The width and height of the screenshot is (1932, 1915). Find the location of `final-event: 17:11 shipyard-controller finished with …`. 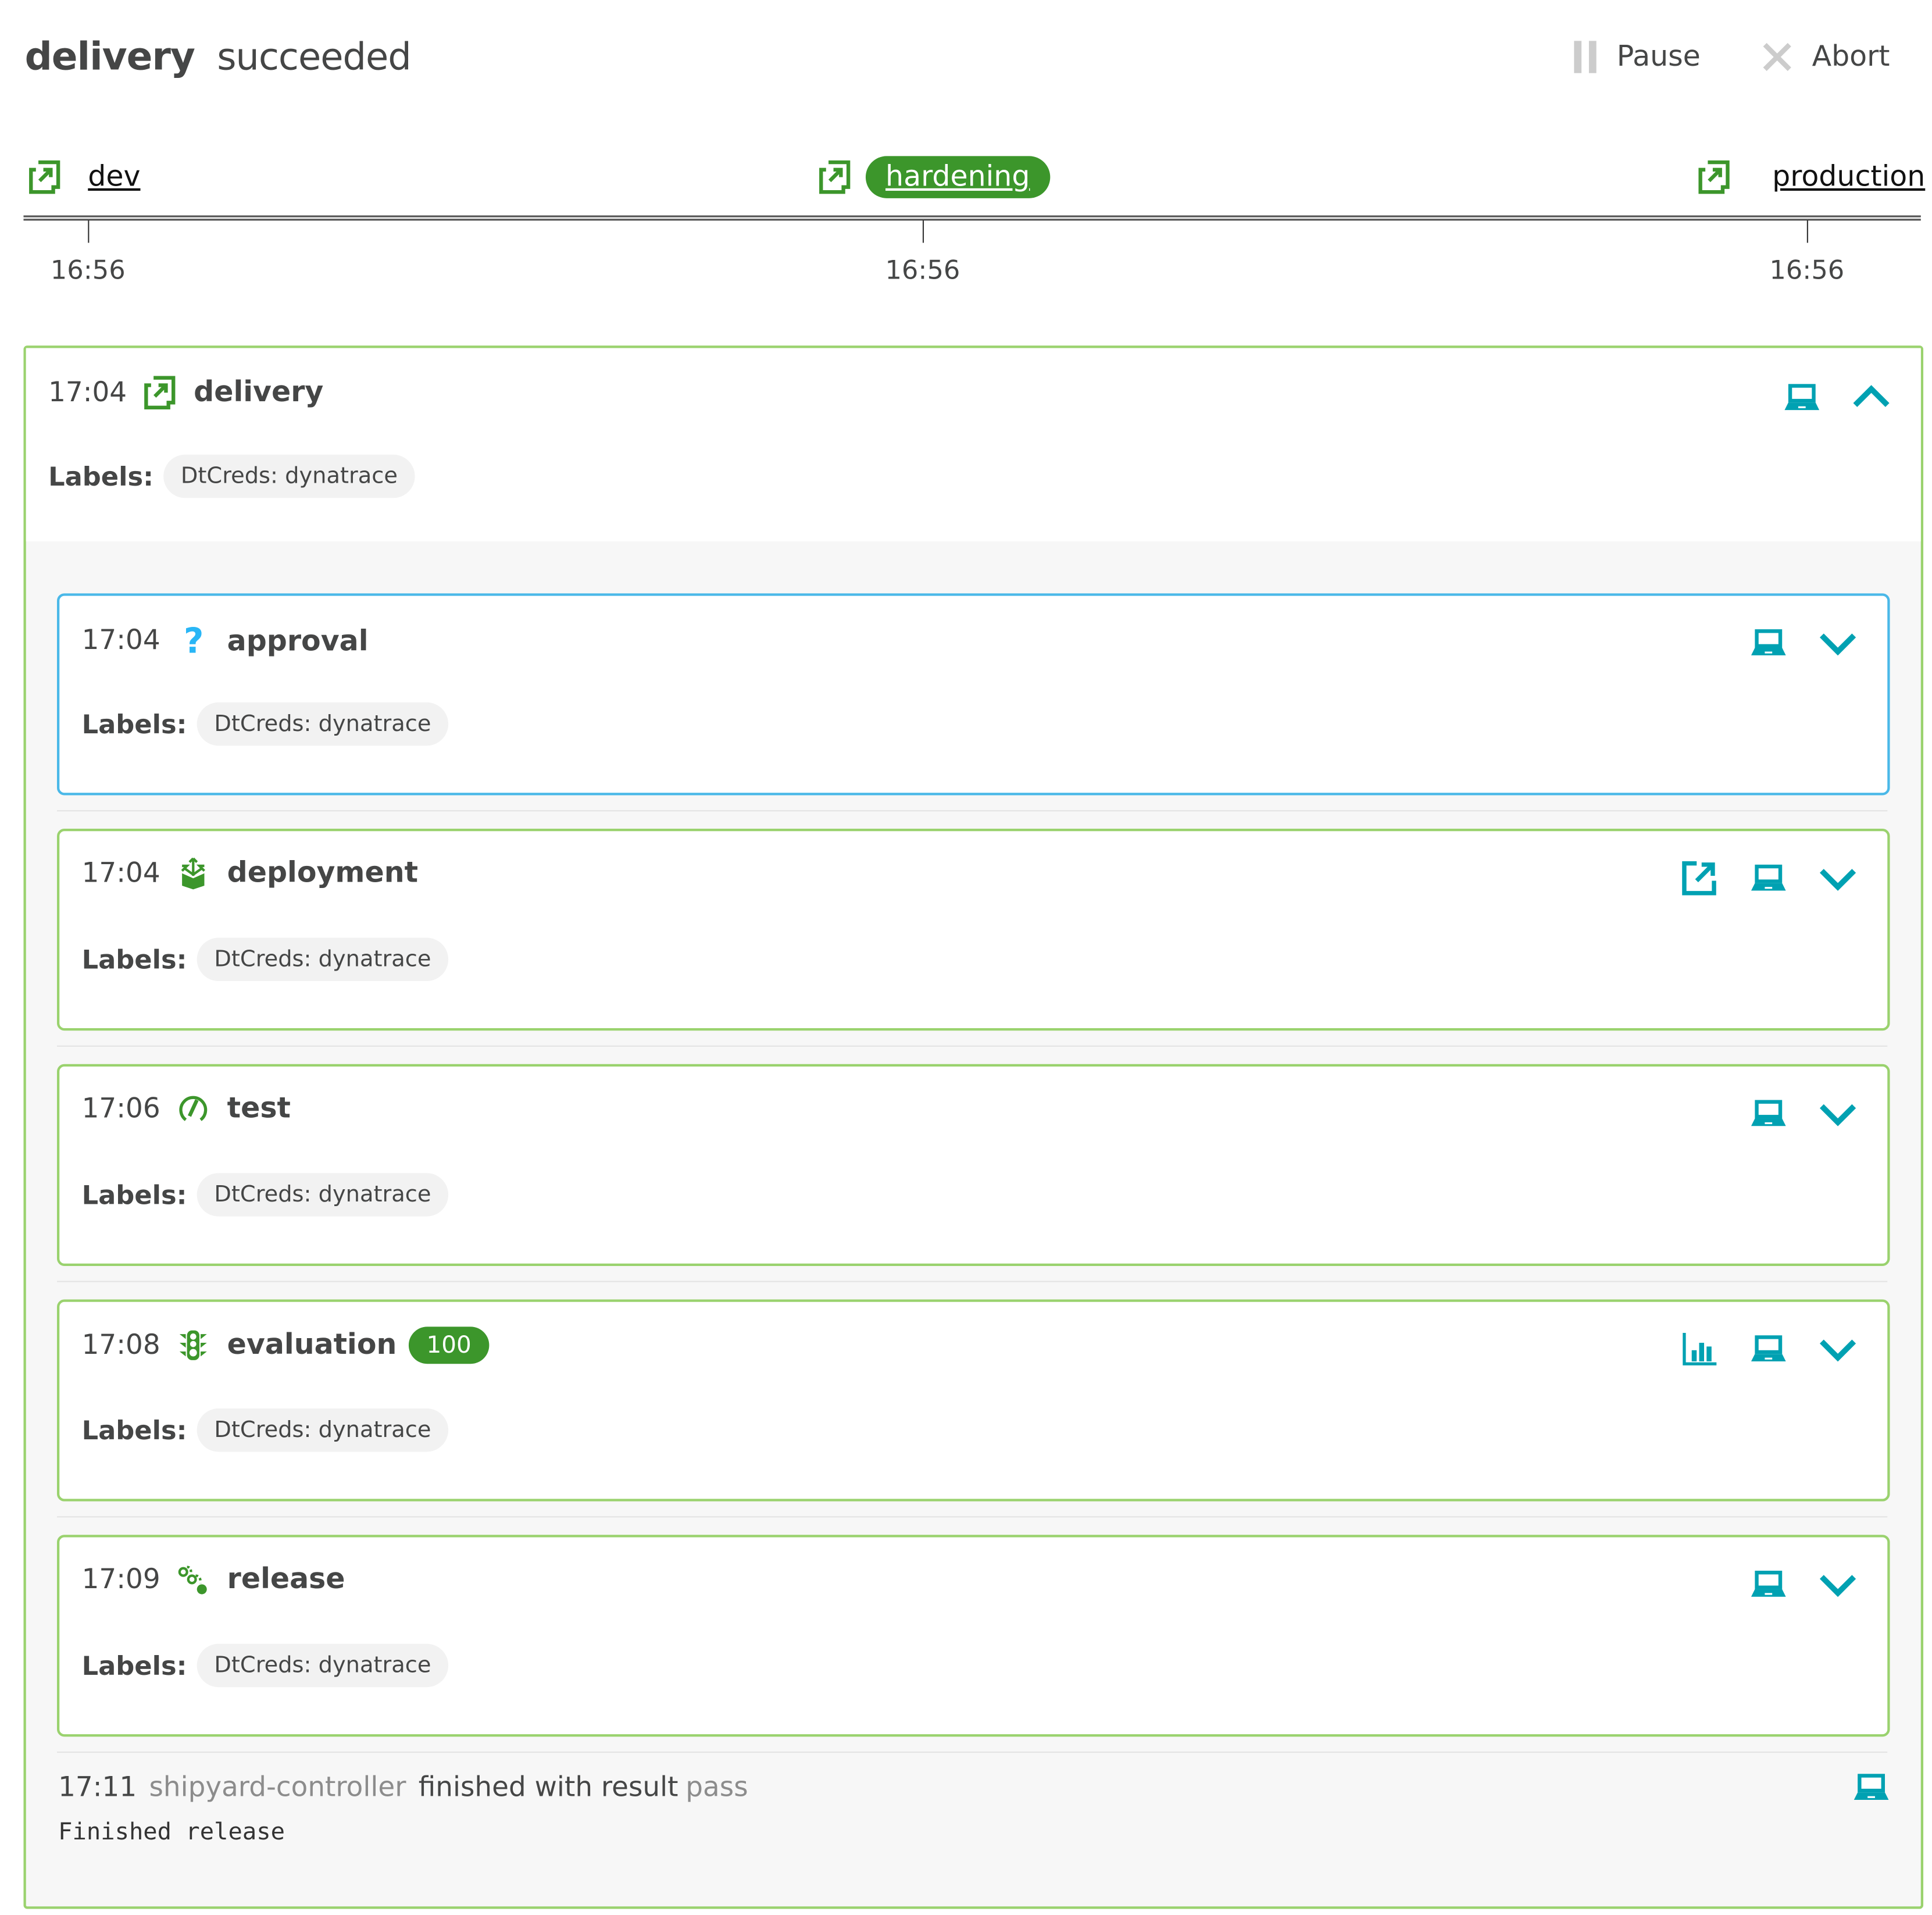

final-event: 17:11 shipyard-controller finished with … is located at coordinates (974, 1810).